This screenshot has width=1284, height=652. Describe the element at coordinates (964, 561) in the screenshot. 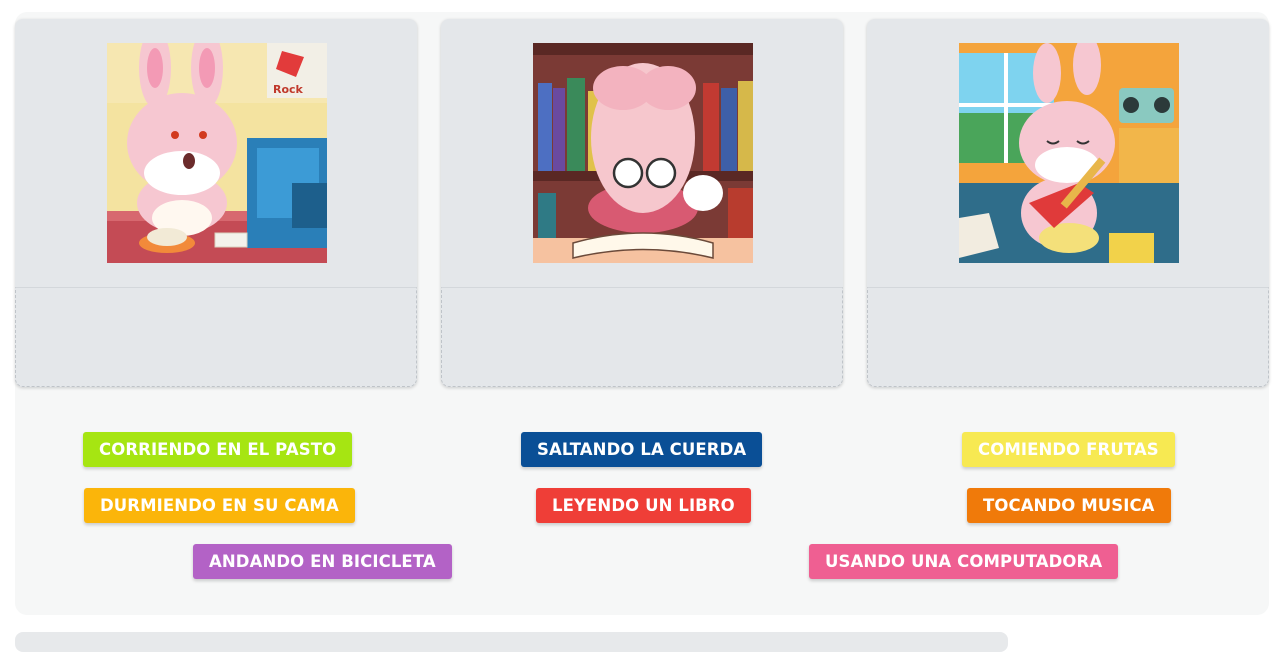

I see `chip-usando-una-computadora: USANDO UNA COMPUTADORA` at that location.